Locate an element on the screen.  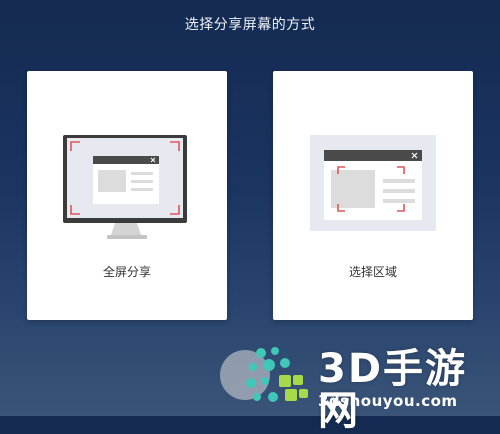
select-region-label: 选择区域 is located at coordinates (372, 272).